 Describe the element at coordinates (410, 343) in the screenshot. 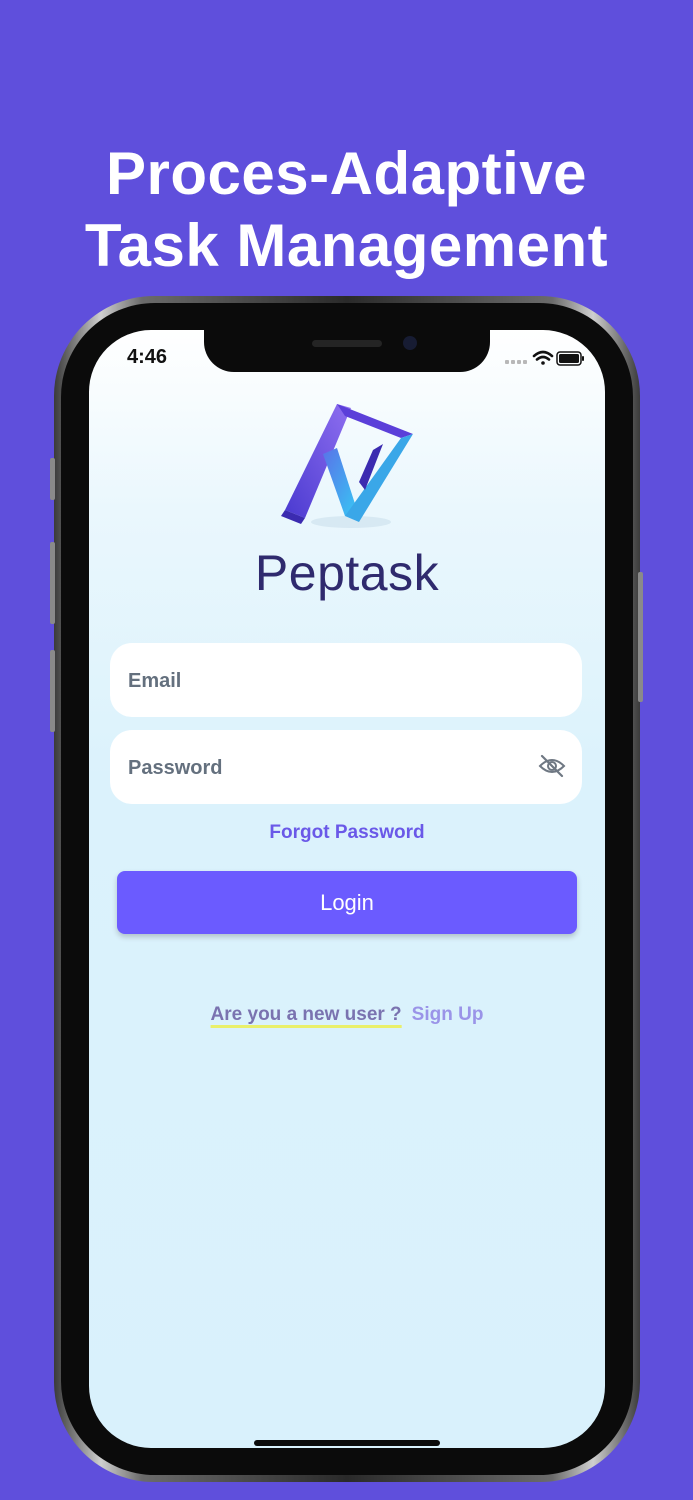

I see `front-camera` at that location.